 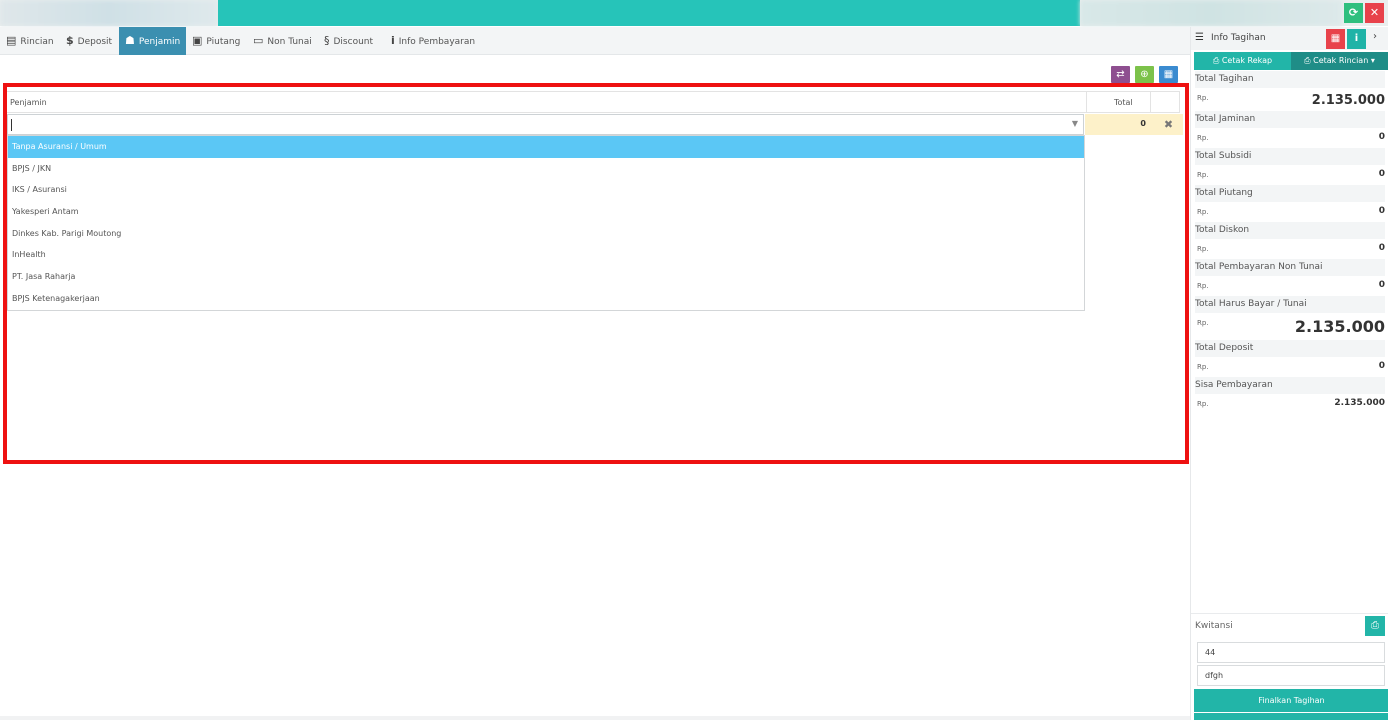 I want to click on print-buttons: ⎙ Cetak Rekap ⎙ Cetak Rincian ▾, so click(x=1291, y=61).